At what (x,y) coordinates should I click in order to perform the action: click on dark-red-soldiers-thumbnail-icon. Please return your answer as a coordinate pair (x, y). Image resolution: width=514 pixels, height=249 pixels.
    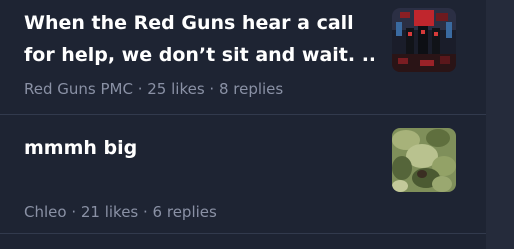
    Looking at the image, I should click on (424, 40).